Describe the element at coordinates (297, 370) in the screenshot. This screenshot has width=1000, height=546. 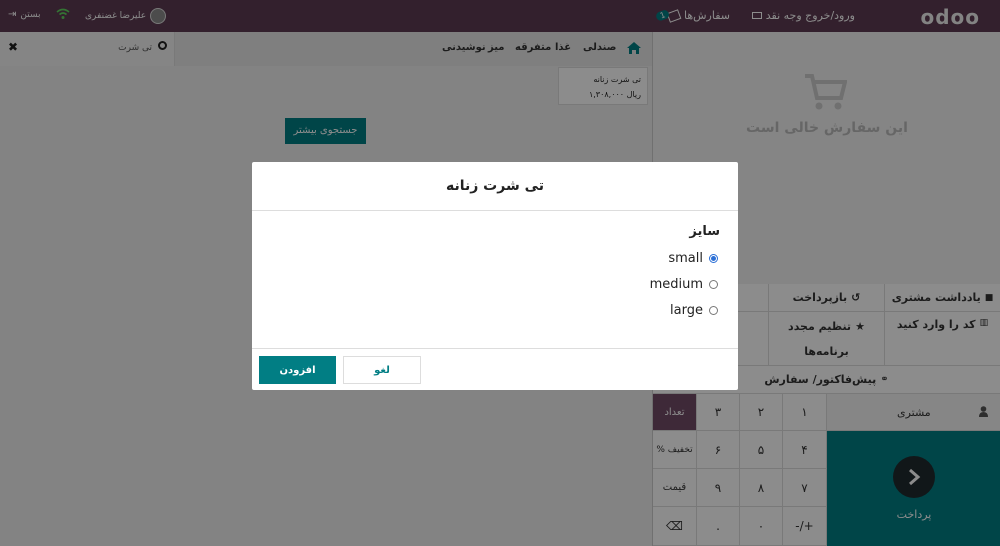
I see `add-button: افزودن` at that location.